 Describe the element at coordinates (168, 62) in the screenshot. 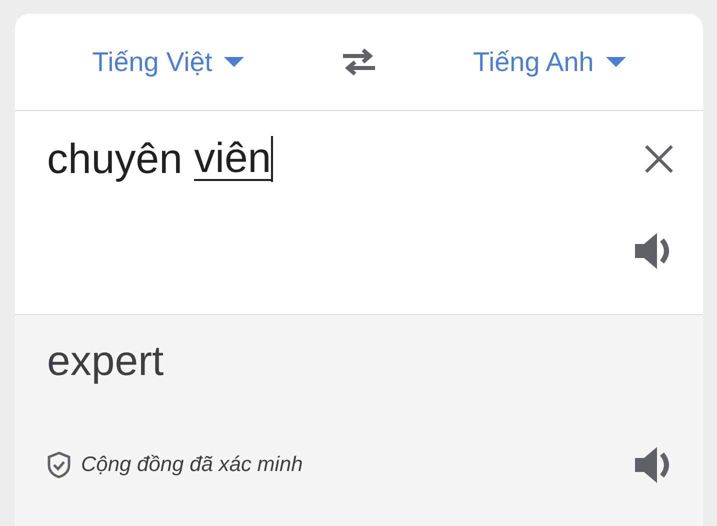

I see `source-language-button: Tiếng Việt` at that location.